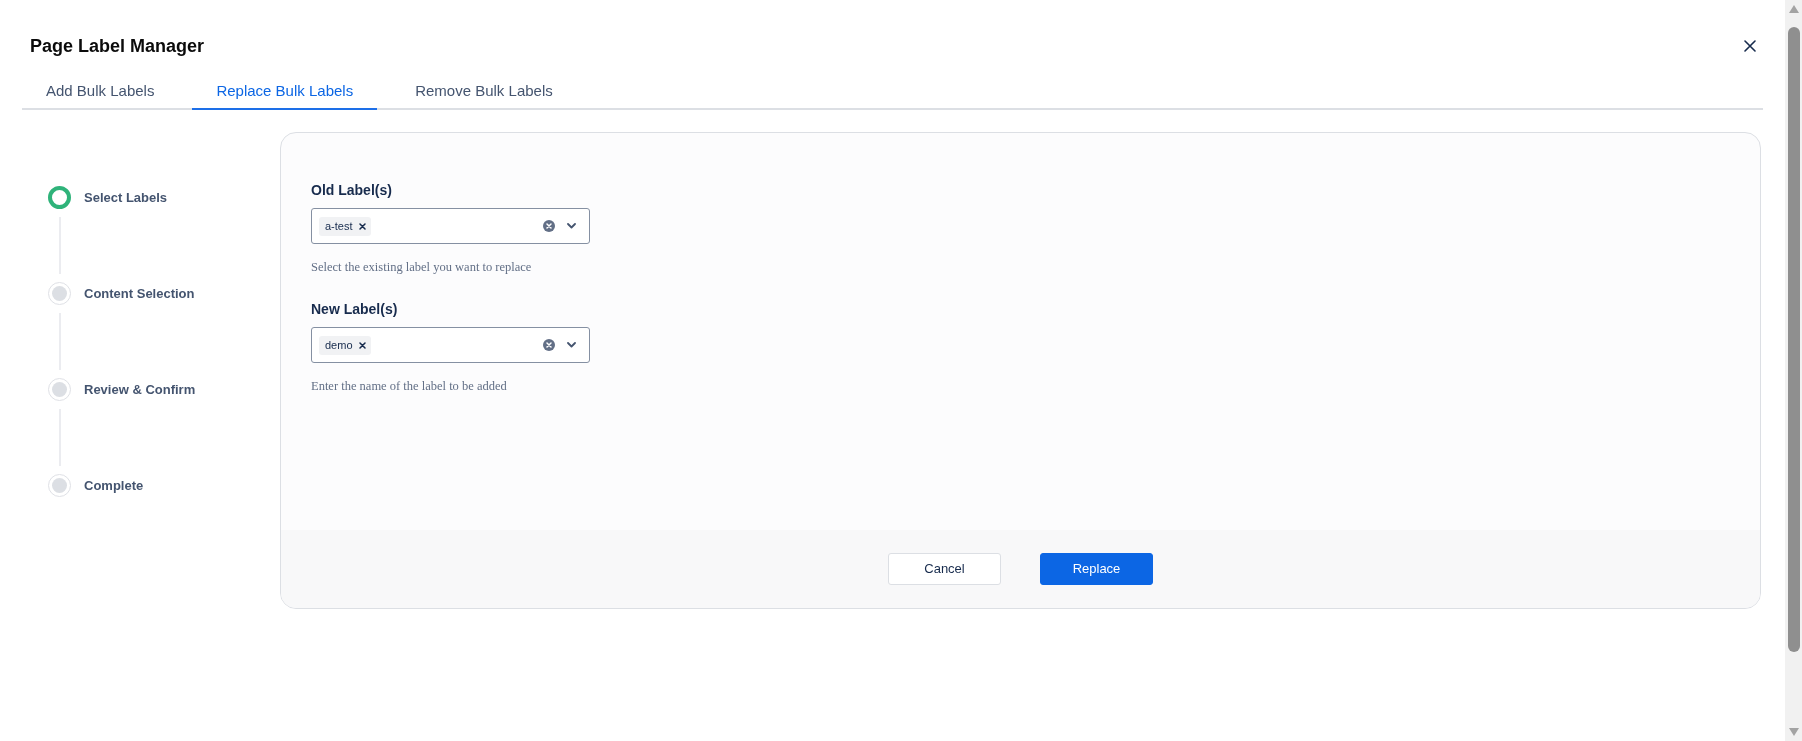 The width and height of the screenshot is (1802, 741). I want to click on replace-button: Replace, so click(1096, 569).